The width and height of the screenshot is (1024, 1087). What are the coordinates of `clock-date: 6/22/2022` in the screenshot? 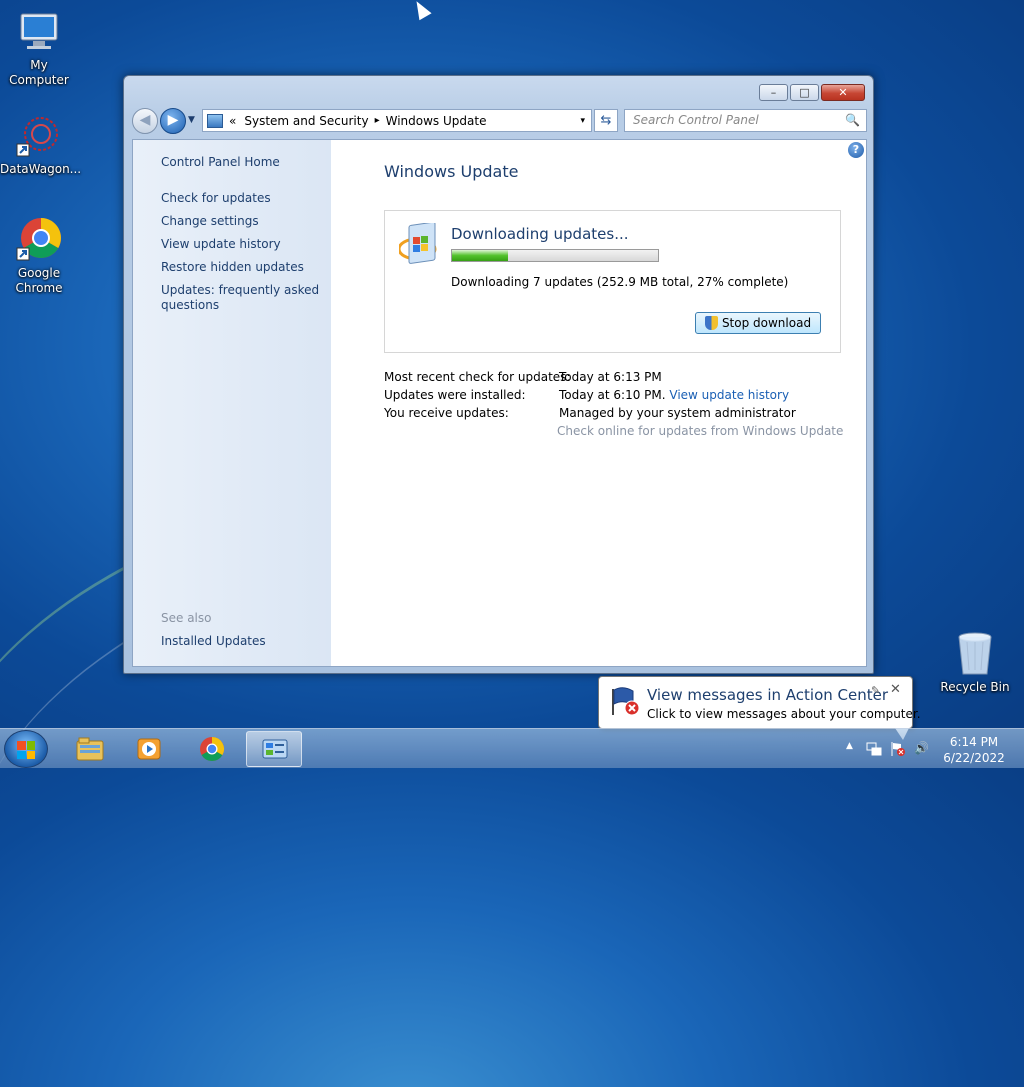 It's located at (974, 758).